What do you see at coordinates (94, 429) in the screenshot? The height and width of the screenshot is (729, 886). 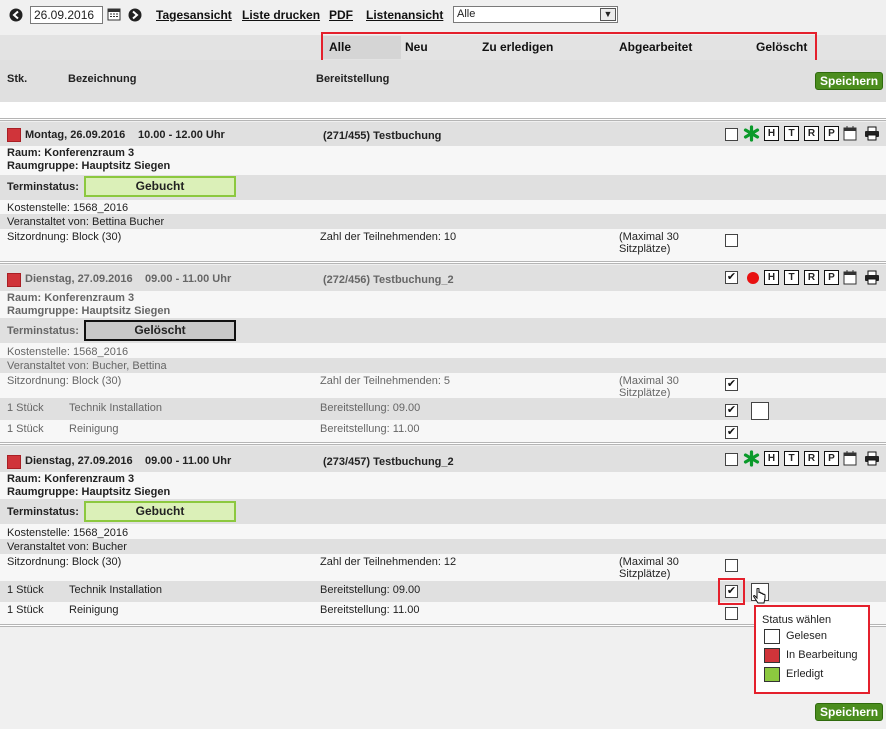 I see `item-name: Reinigung` at bounding box center [94, 429].